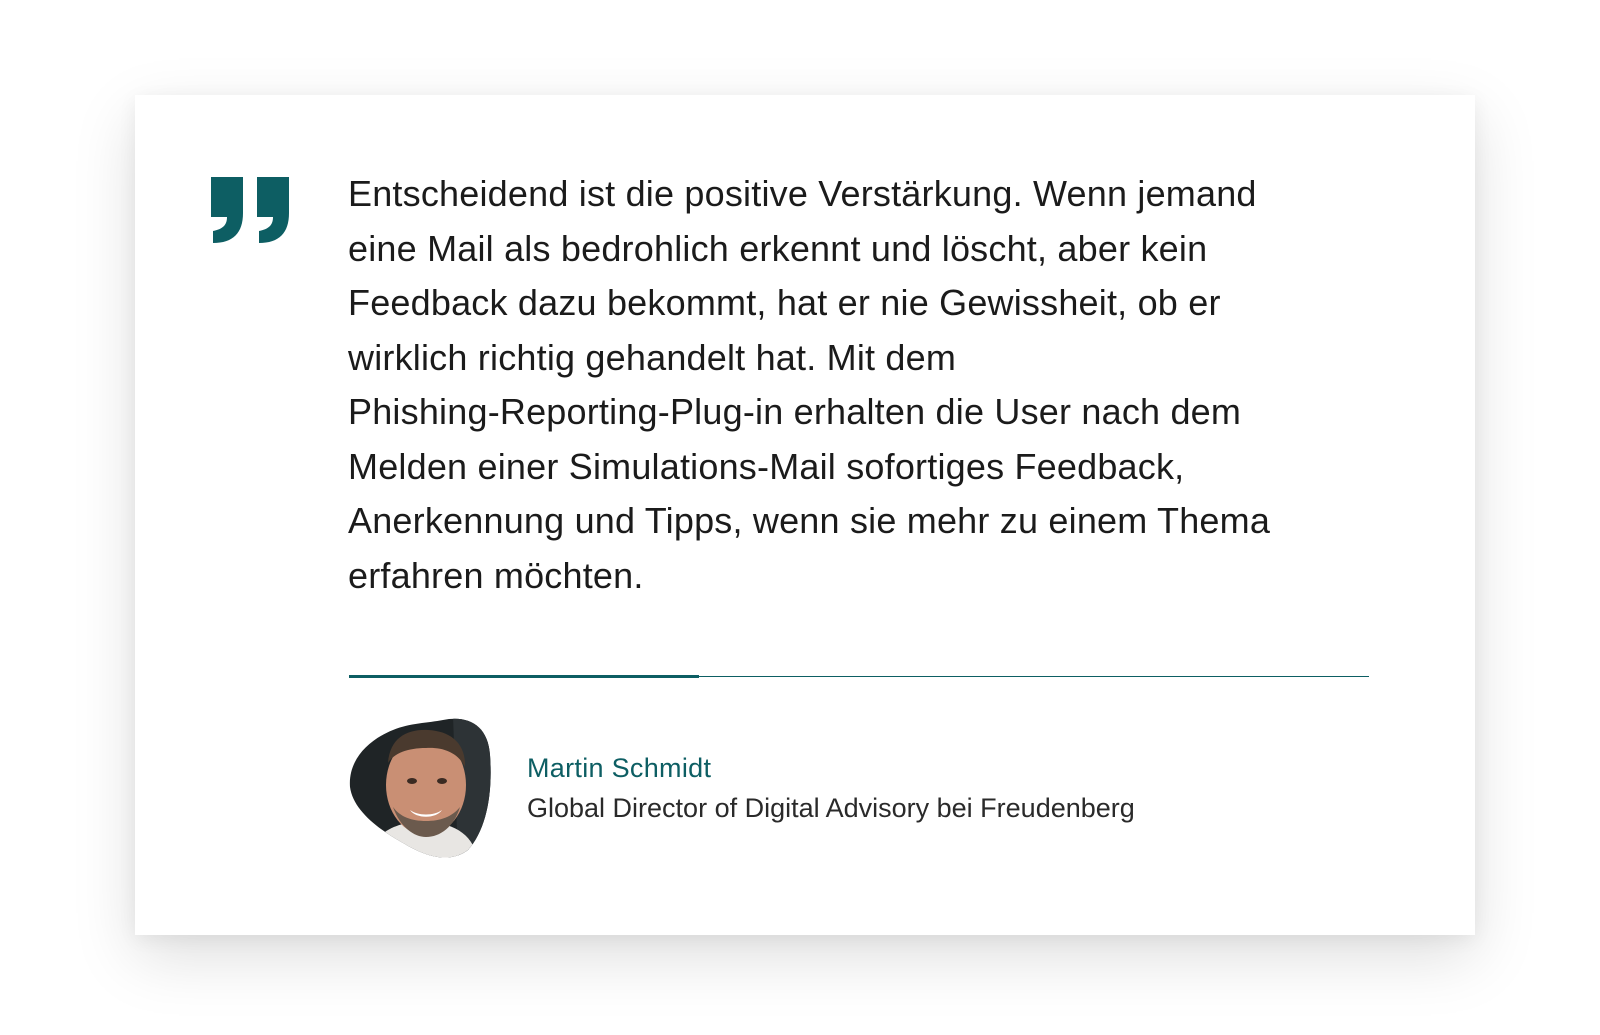  What do you see at coordinates (250, 210) in the screenshot?
I see `closing-quote-icon` at bounding box center [250, 210].